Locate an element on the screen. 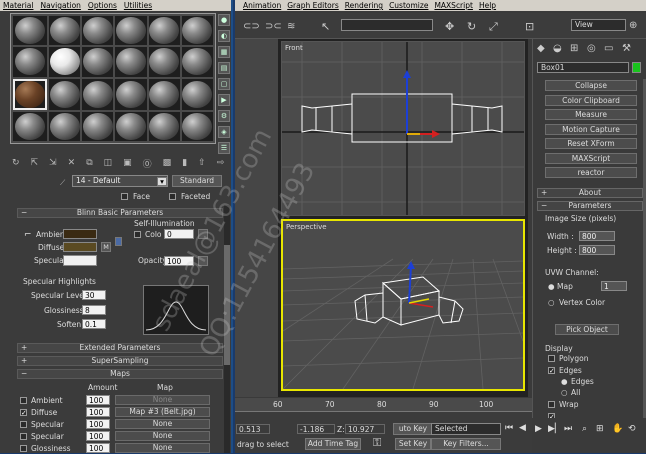 This screenshot has width=646, height=454. menu-navigation: Navigation is located at coordinates (60, 5).